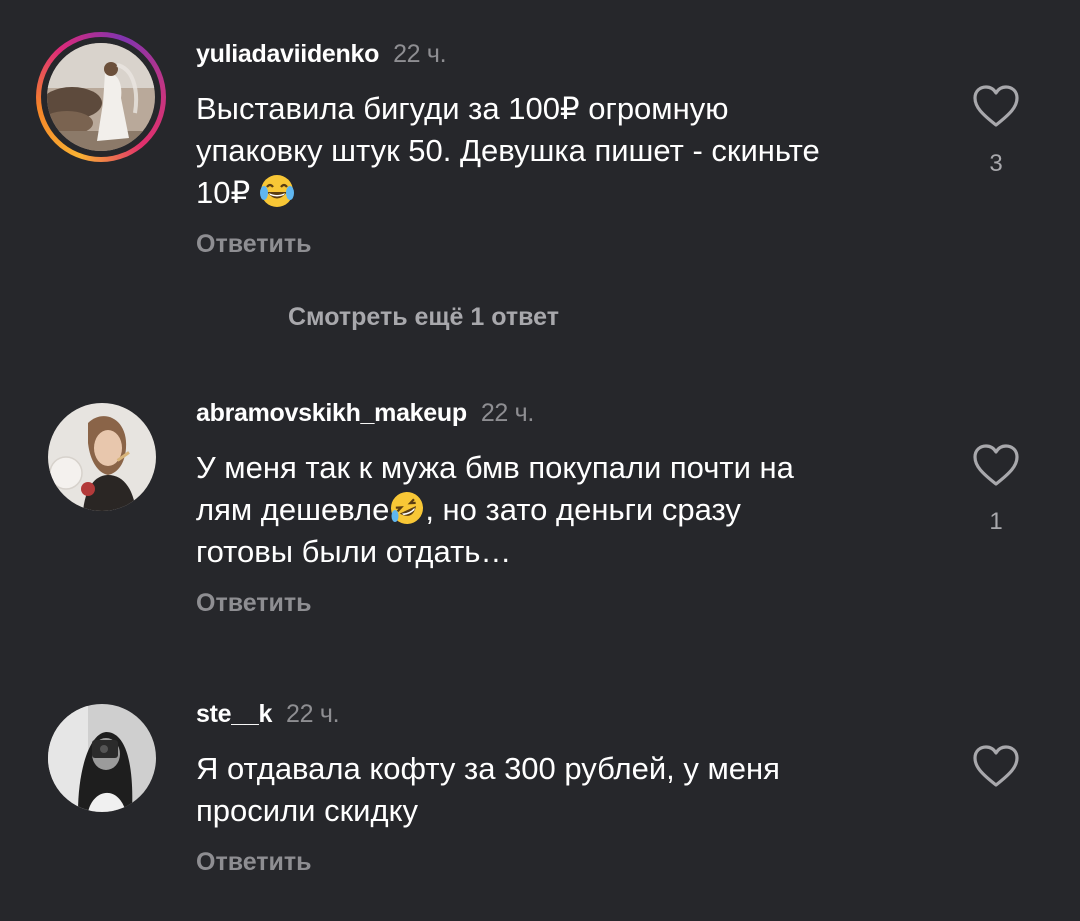 This screenshot has height=921, width=1080. What do you see at coordinates (276, 191) in the screenshot?
I see `face-with-tears-of-joy-icon` at bounding box center [276, 191].